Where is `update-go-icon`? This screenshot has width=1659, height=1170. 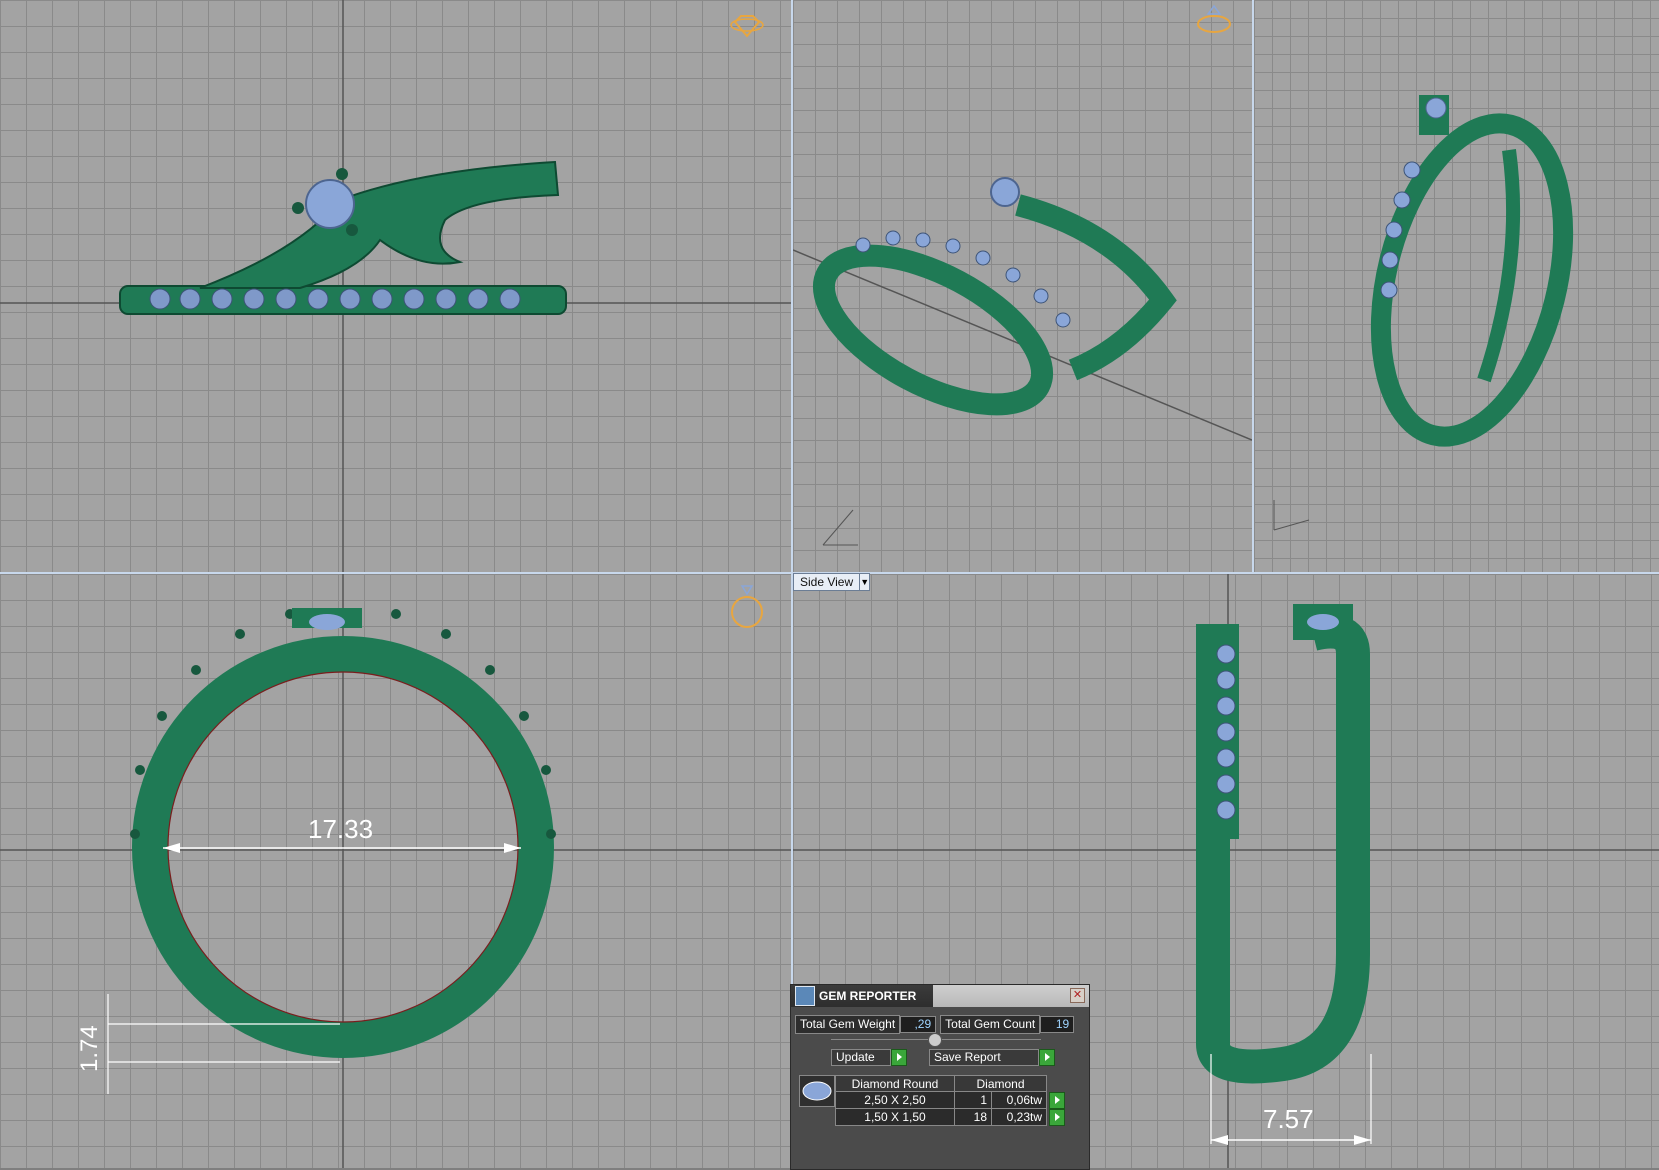
update-go-icon is located at coordinates (899, 1057).